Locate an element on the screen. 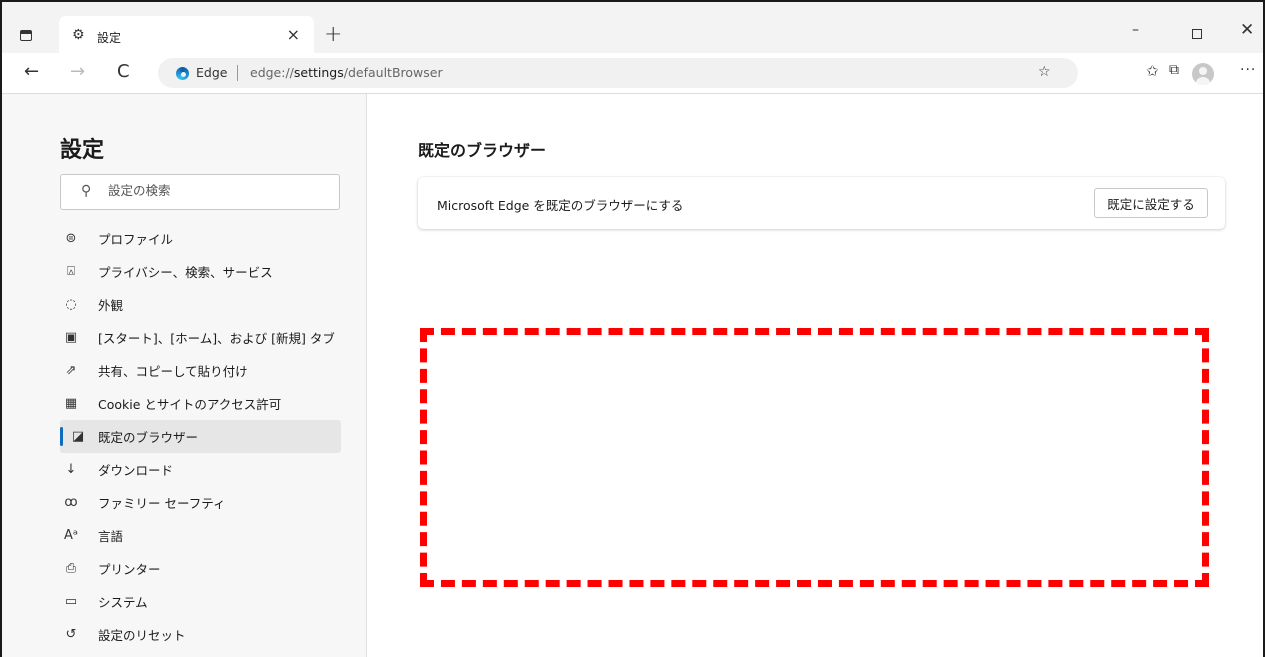 This screenshot has height=657, width=1265. sidebar-item-label: 既定のブラウザー is located at coordinates (148, 437).